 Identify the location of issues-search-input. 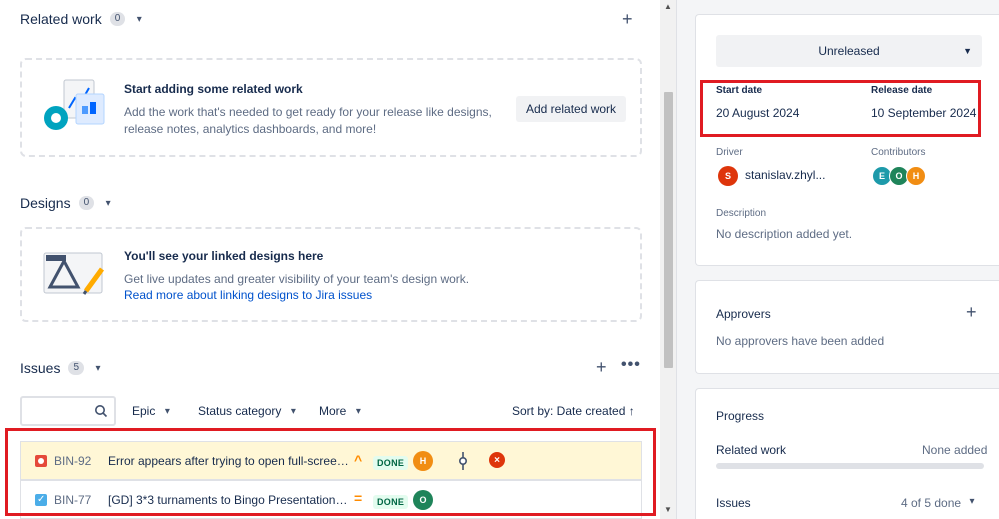
(68, 411).